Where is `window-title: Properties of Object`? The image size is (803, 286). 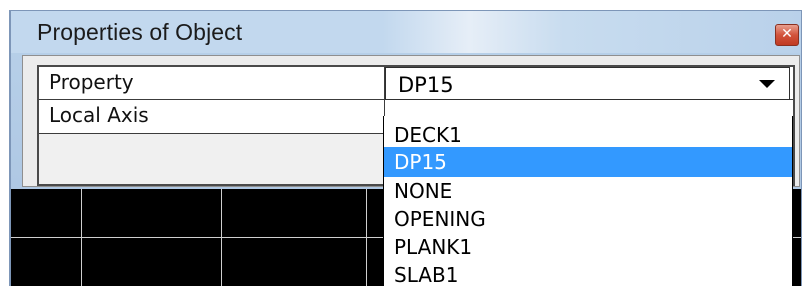
window-title: Properties of Object is located at coordinates (140, 32).